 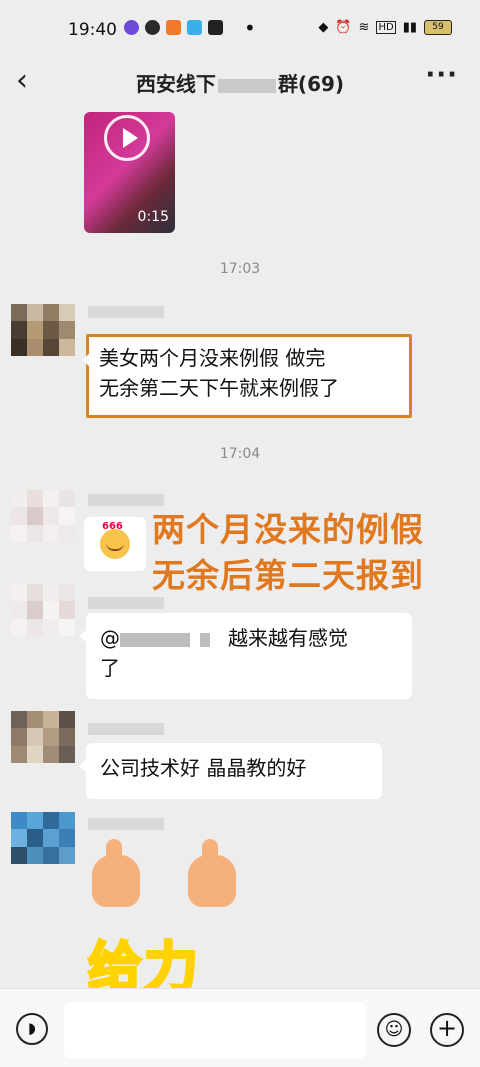 What do you see at coordinates (288, 529) in the screenshot?
I see `annotation-line: 两个月没来的例假` at bounding box center [288, 529].